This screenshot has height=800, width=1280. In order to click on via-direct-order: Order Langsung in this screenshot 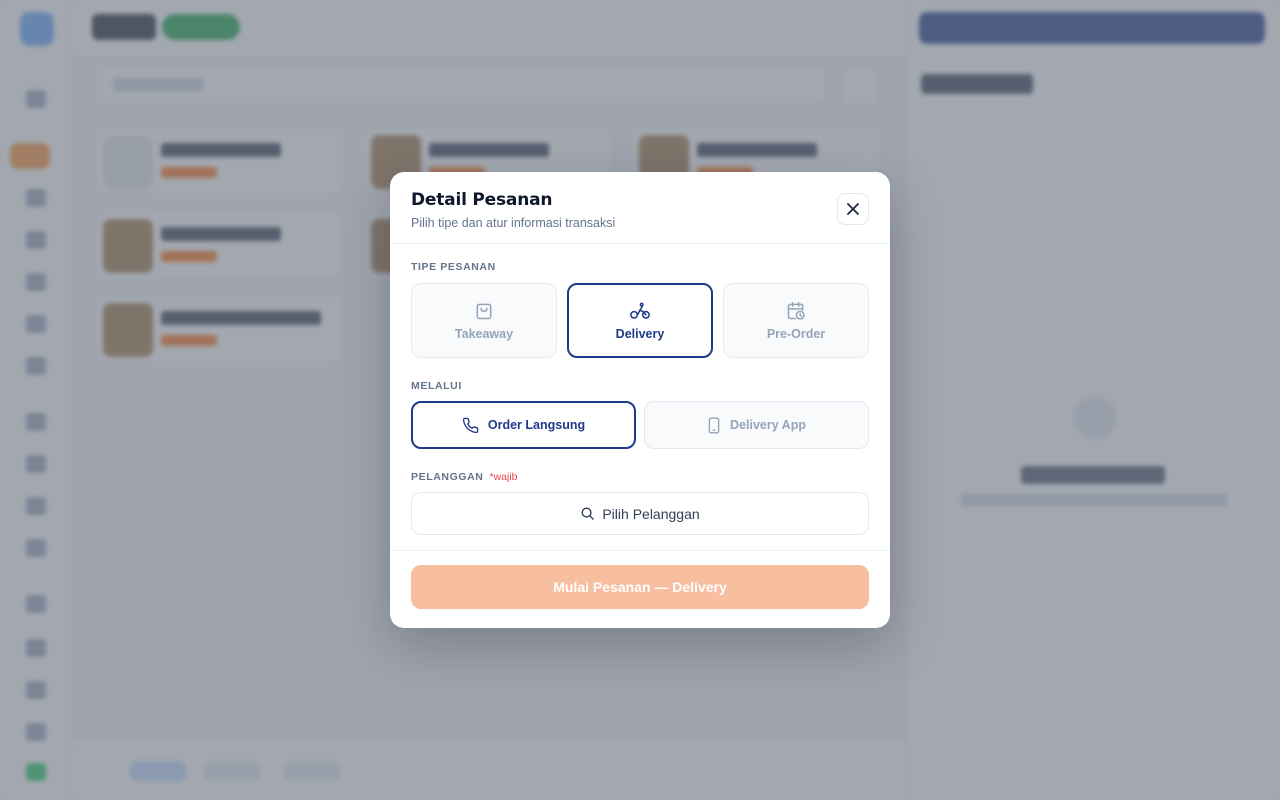, I will do `click(523, 425)`.